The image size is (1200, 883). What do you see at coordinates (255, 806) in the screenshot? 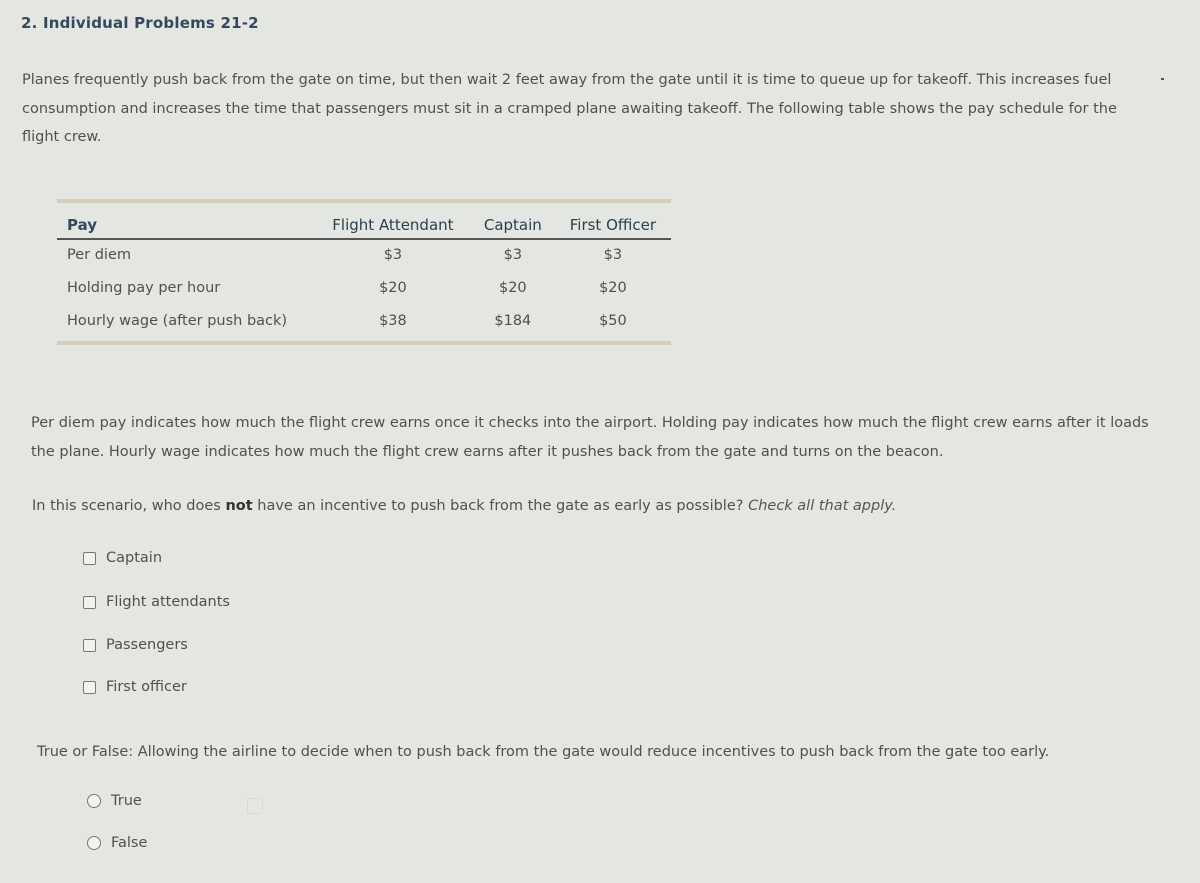
I see `faint-clipboard-icon` at bounding box center [255, 806].